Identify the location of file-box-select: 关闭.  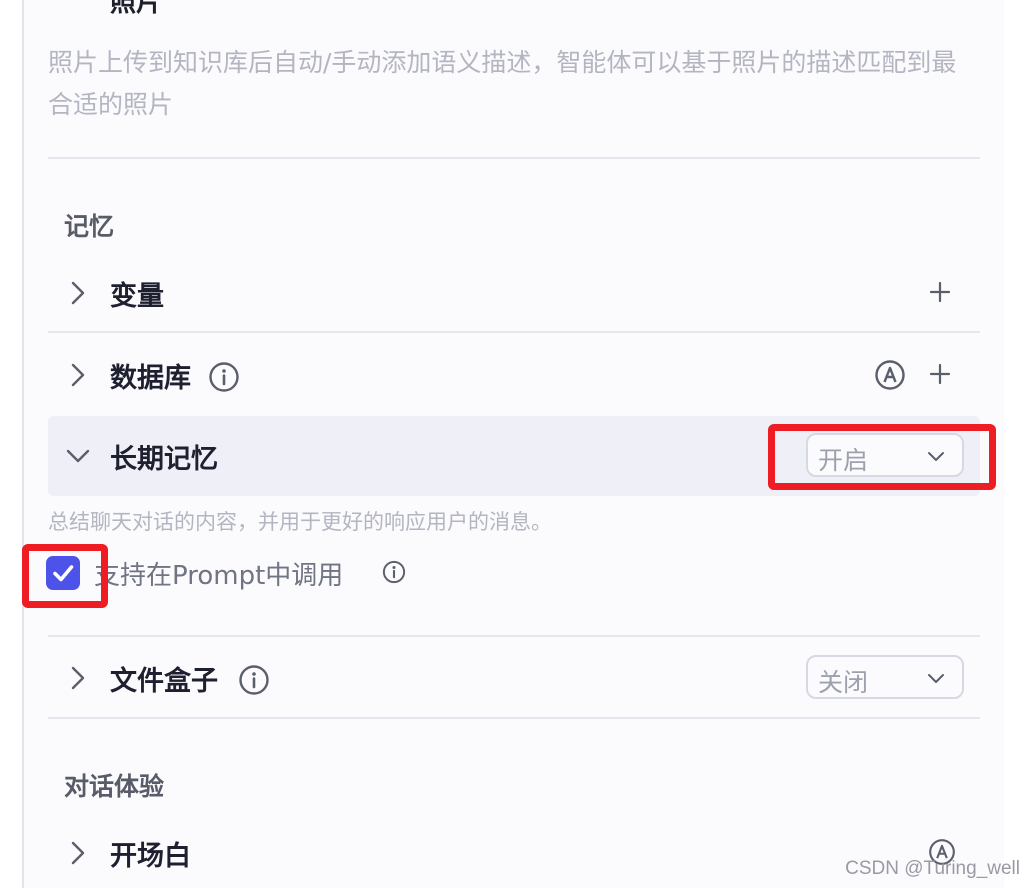
(885, 677).